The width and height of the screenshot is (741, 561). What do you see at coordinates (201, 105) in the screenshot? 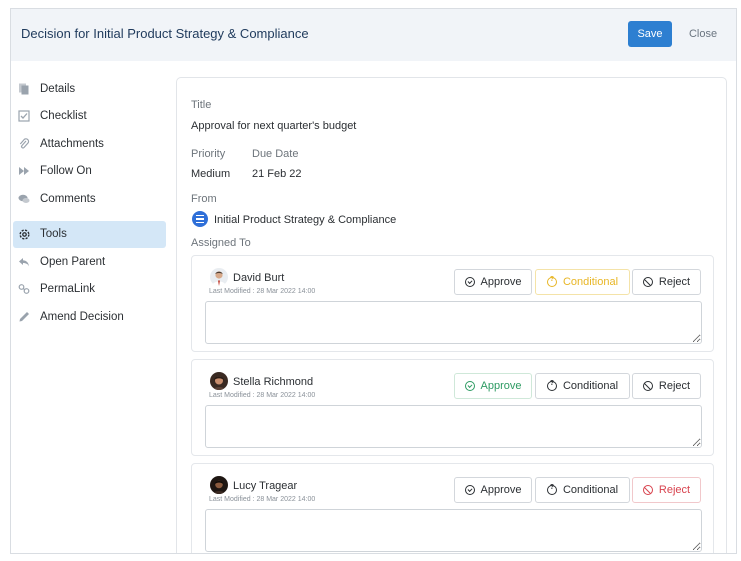
I see `title-label: Title` at bounding box center [201, 105].